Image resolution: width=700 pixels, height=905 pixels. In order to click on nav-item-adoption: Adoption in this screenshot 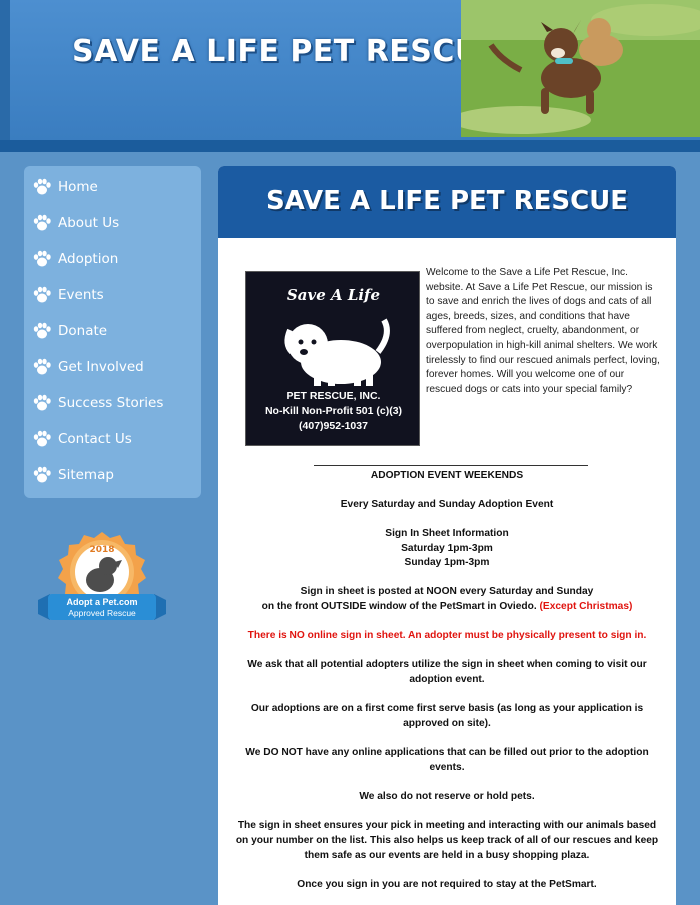, I will do `click(112, 259)`.